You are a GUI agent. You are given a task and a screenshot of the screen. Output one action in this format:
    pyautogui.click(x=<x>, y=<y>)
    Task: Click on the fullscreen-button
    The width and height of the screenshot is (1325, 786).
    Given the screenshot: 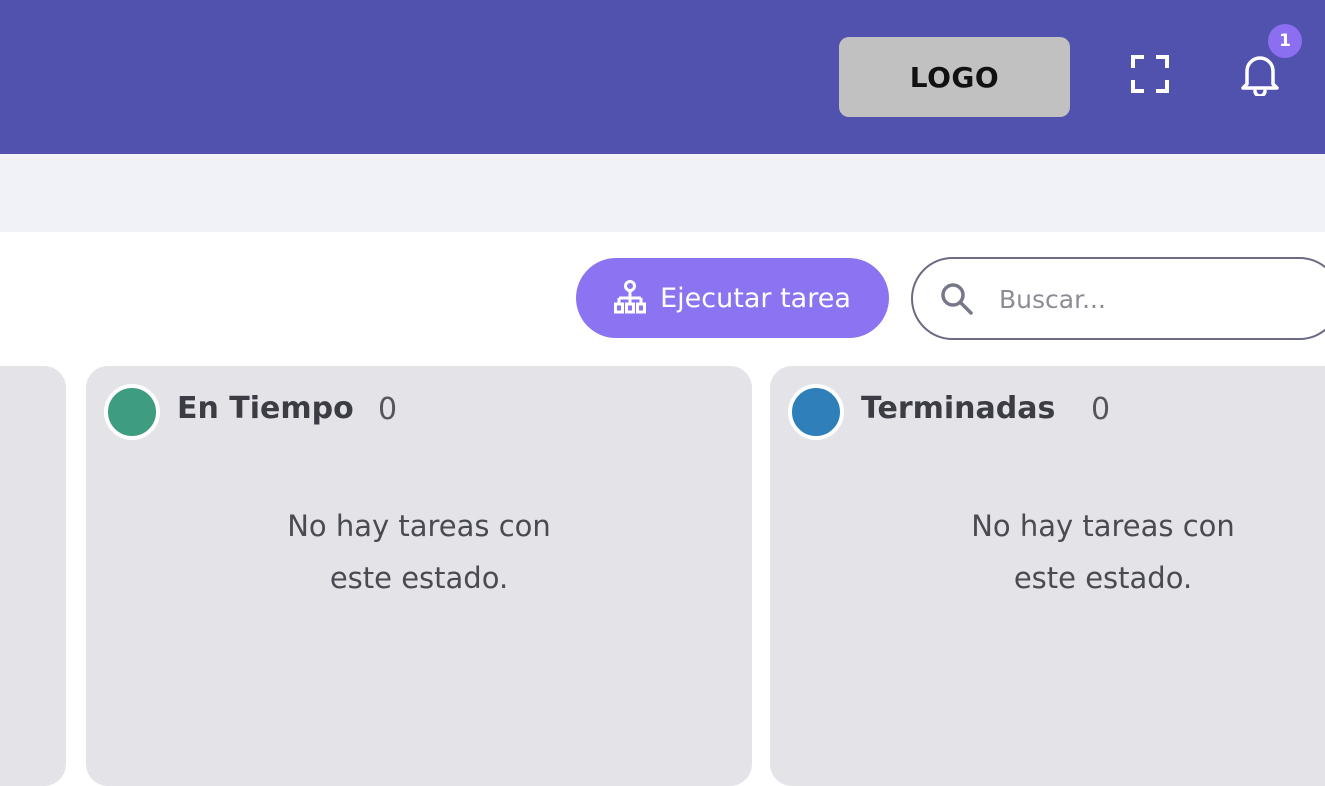 What is the action you would take?
    pyautogui.click(x=1150, y=74)
    